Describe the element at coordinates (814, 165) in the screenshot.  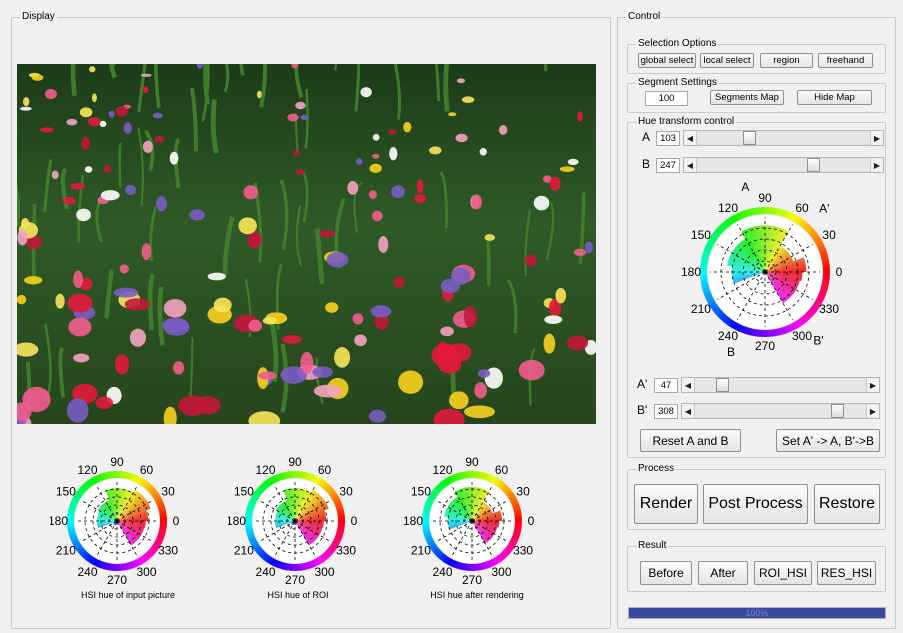
I see `b-slider-thumb` at that location.